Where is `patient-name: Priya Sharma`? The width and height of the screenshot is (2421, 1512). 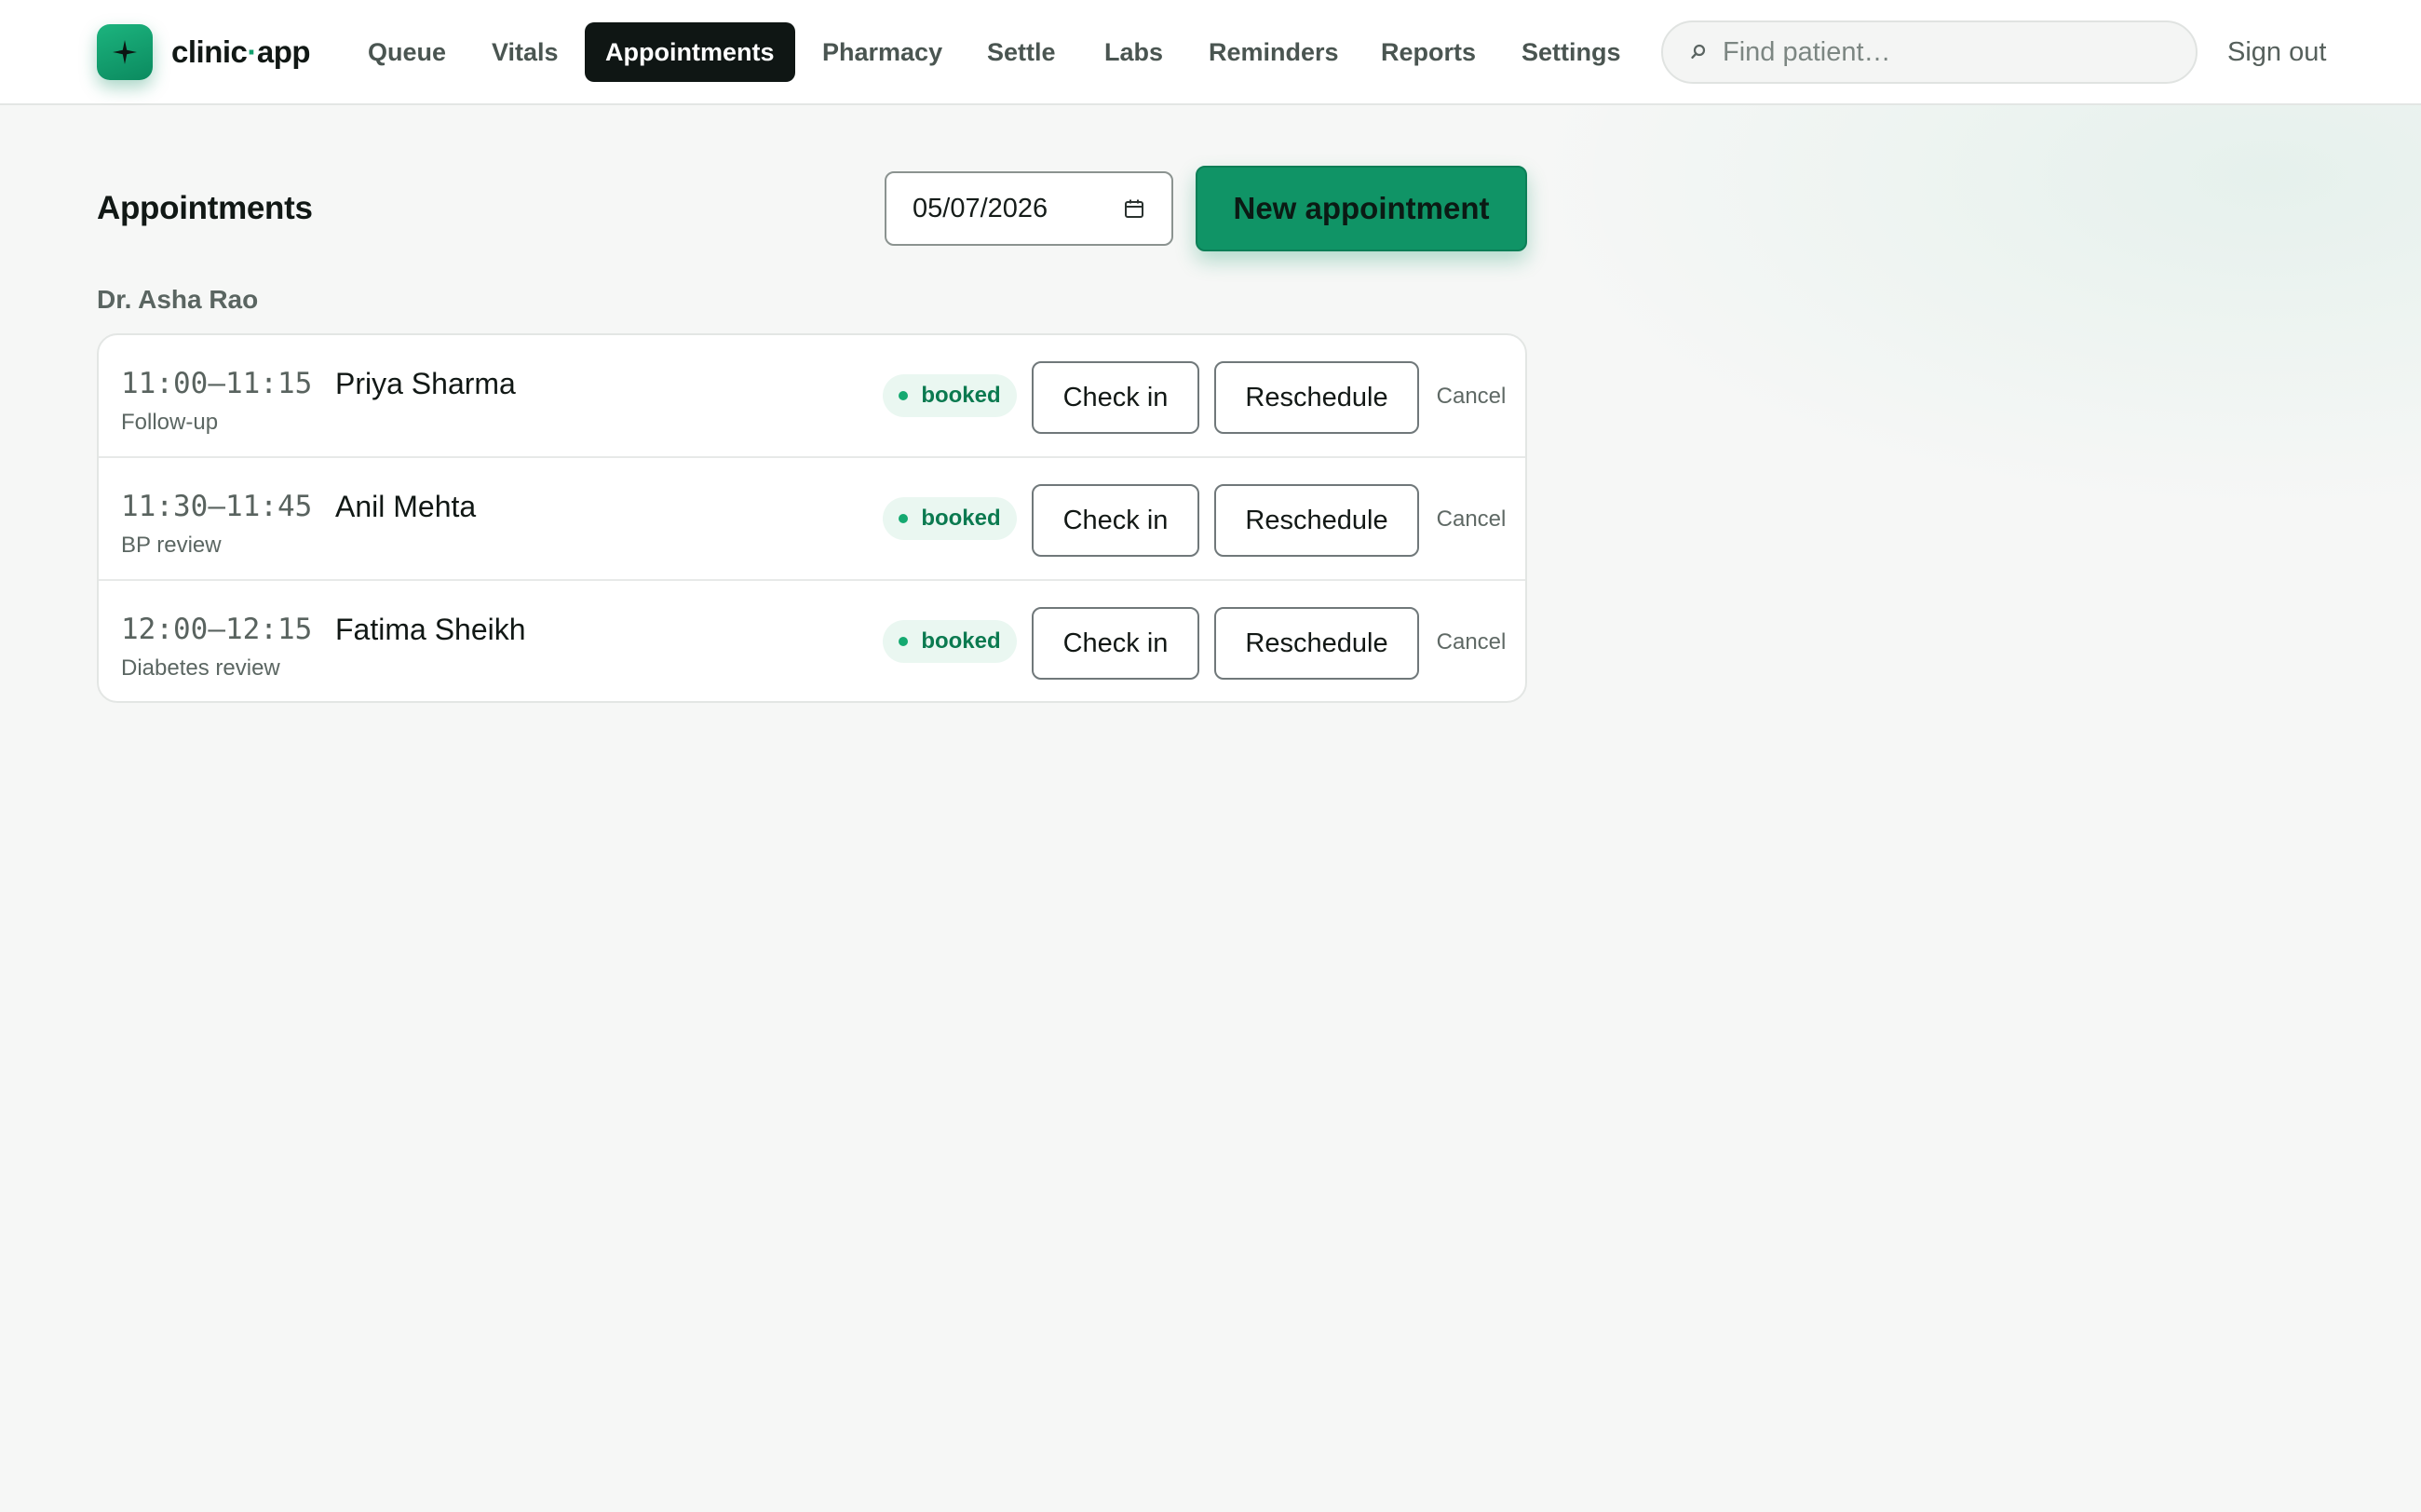 patient-name: Priya Sharma is located at coordinates (425, 383).